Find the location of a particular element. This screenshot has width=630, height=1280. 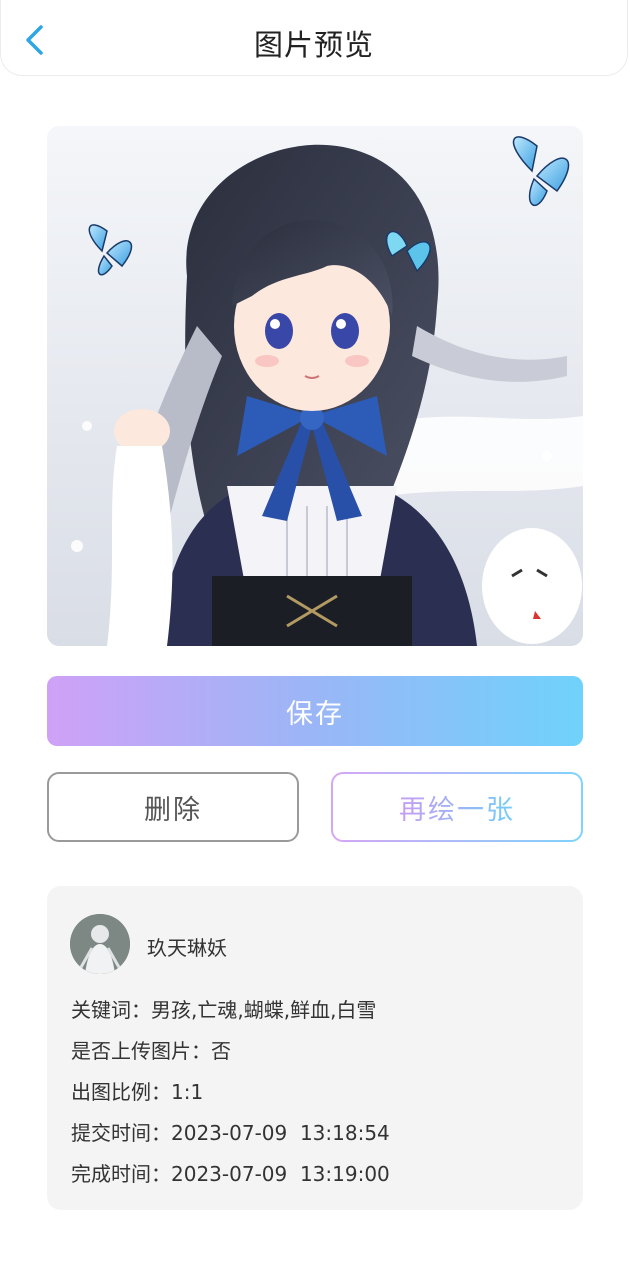

info-label: 出图比例： is located at coordinates (121, 1092).